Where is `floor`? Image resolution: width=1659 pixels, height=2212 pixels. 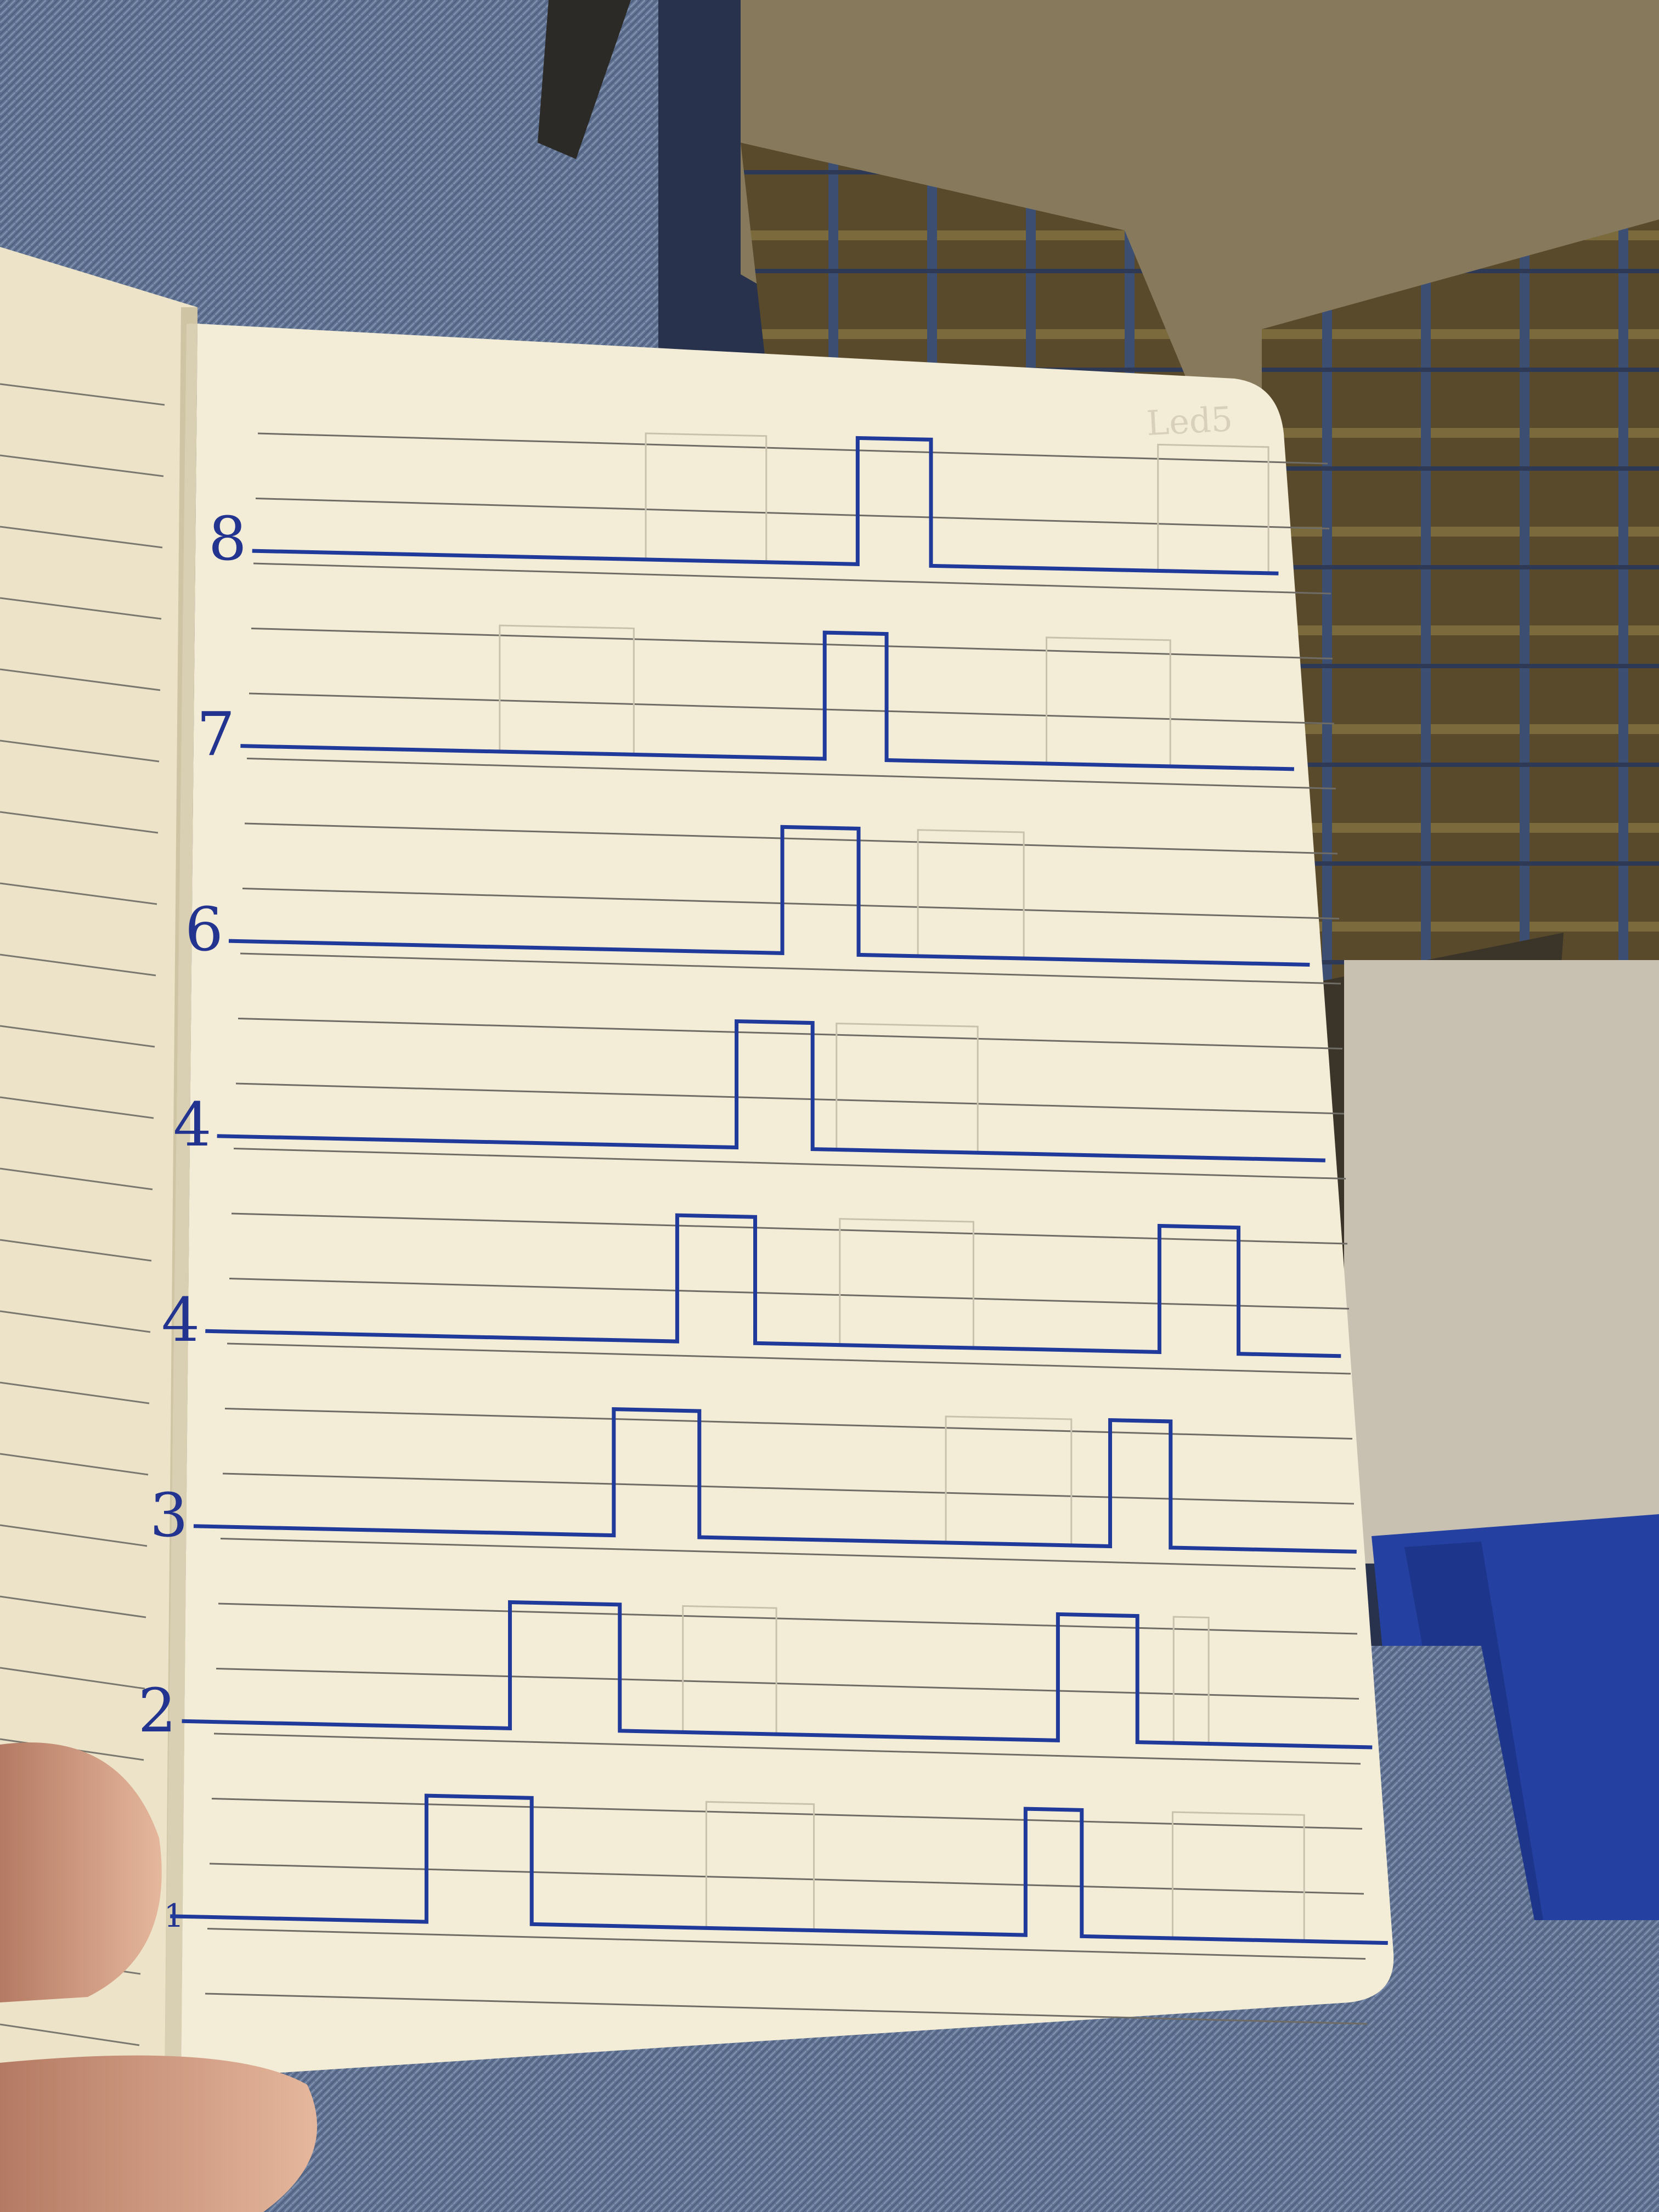 floor is located at coordinates (1501, 1262).